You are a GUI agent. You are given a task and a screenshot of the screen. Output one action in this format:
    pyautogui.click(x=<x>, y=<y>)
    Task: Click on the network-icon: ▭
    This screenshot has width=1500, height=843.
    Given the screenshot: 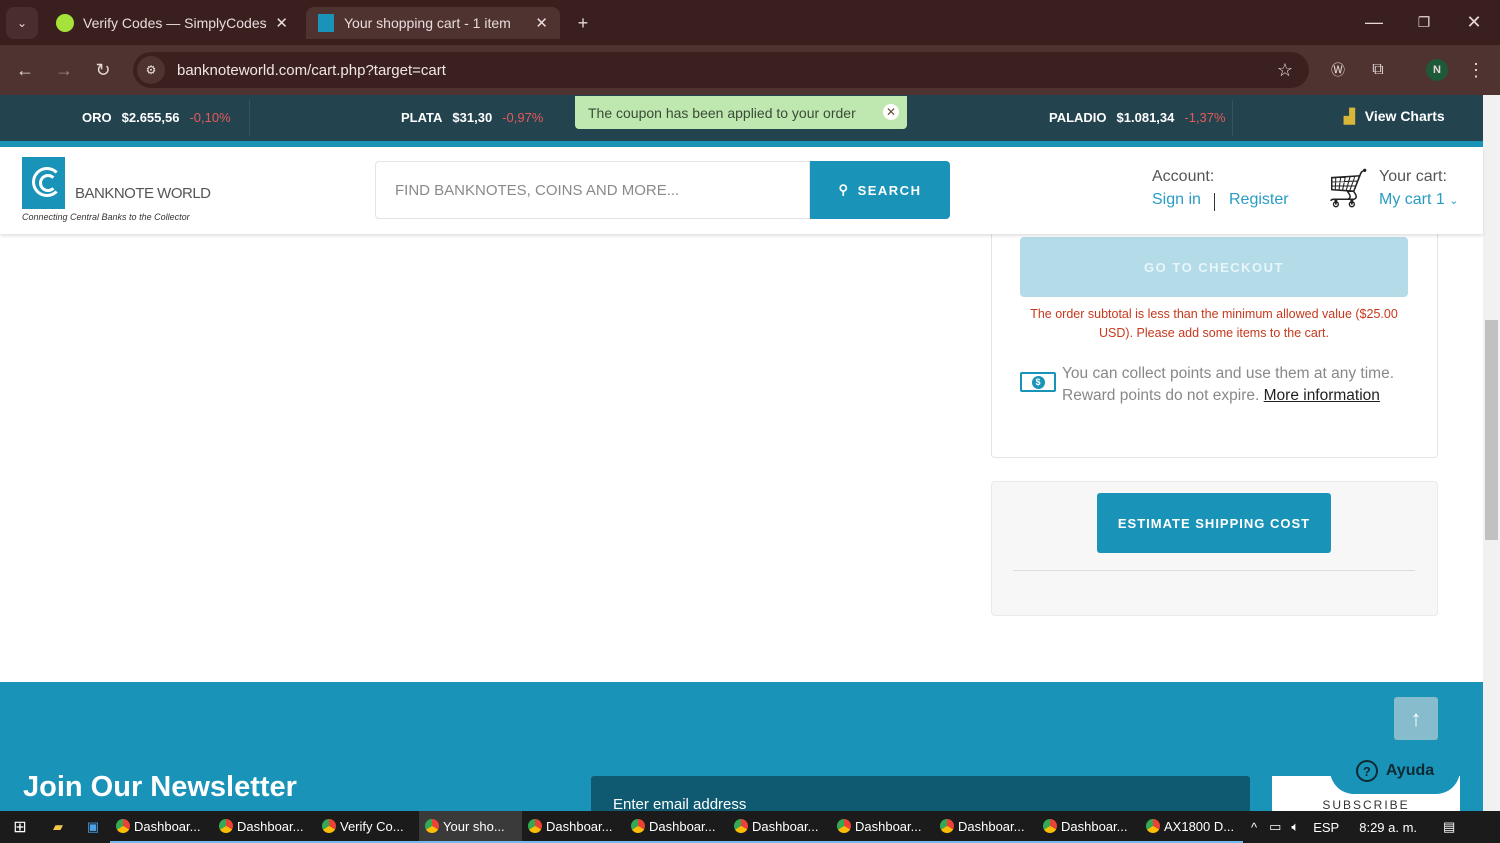 What is the action you would take?
    pyautogui.click(x=1275, y=827)
    